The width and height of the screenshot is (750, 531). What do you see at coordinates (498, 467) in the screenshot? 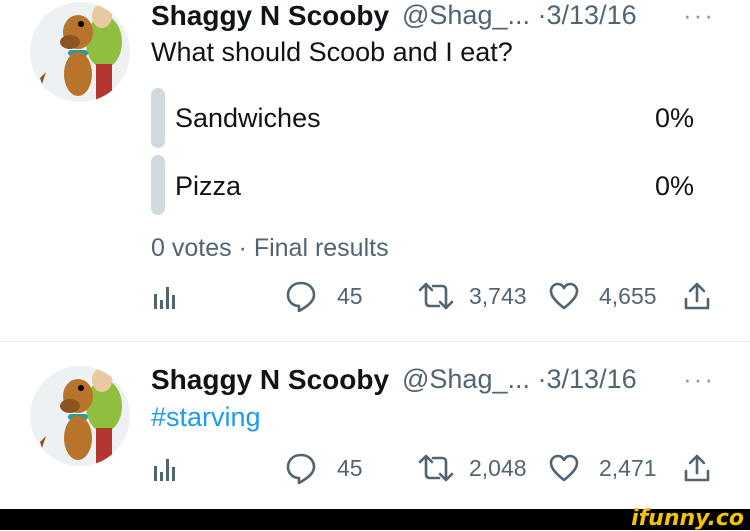
I see `retweet-count: 2,048` at bounding box center [498, 467].